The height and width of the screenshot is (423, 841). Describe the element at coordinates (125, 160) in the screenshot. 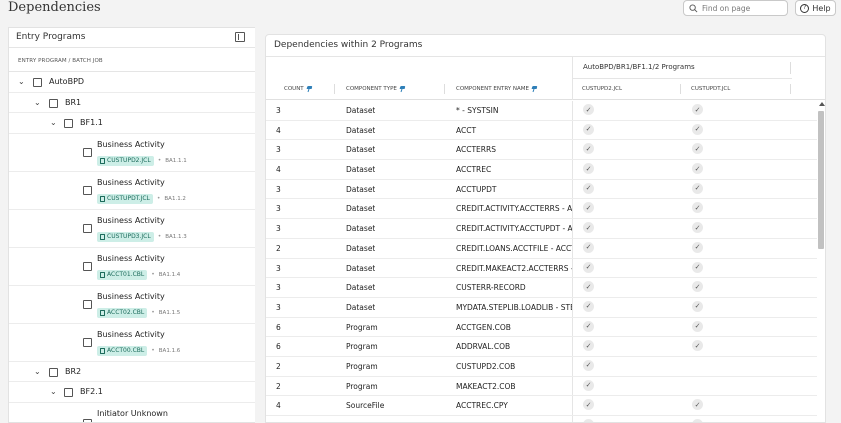

I see `file-tag: CUSTUPD2.JCL` at that location.